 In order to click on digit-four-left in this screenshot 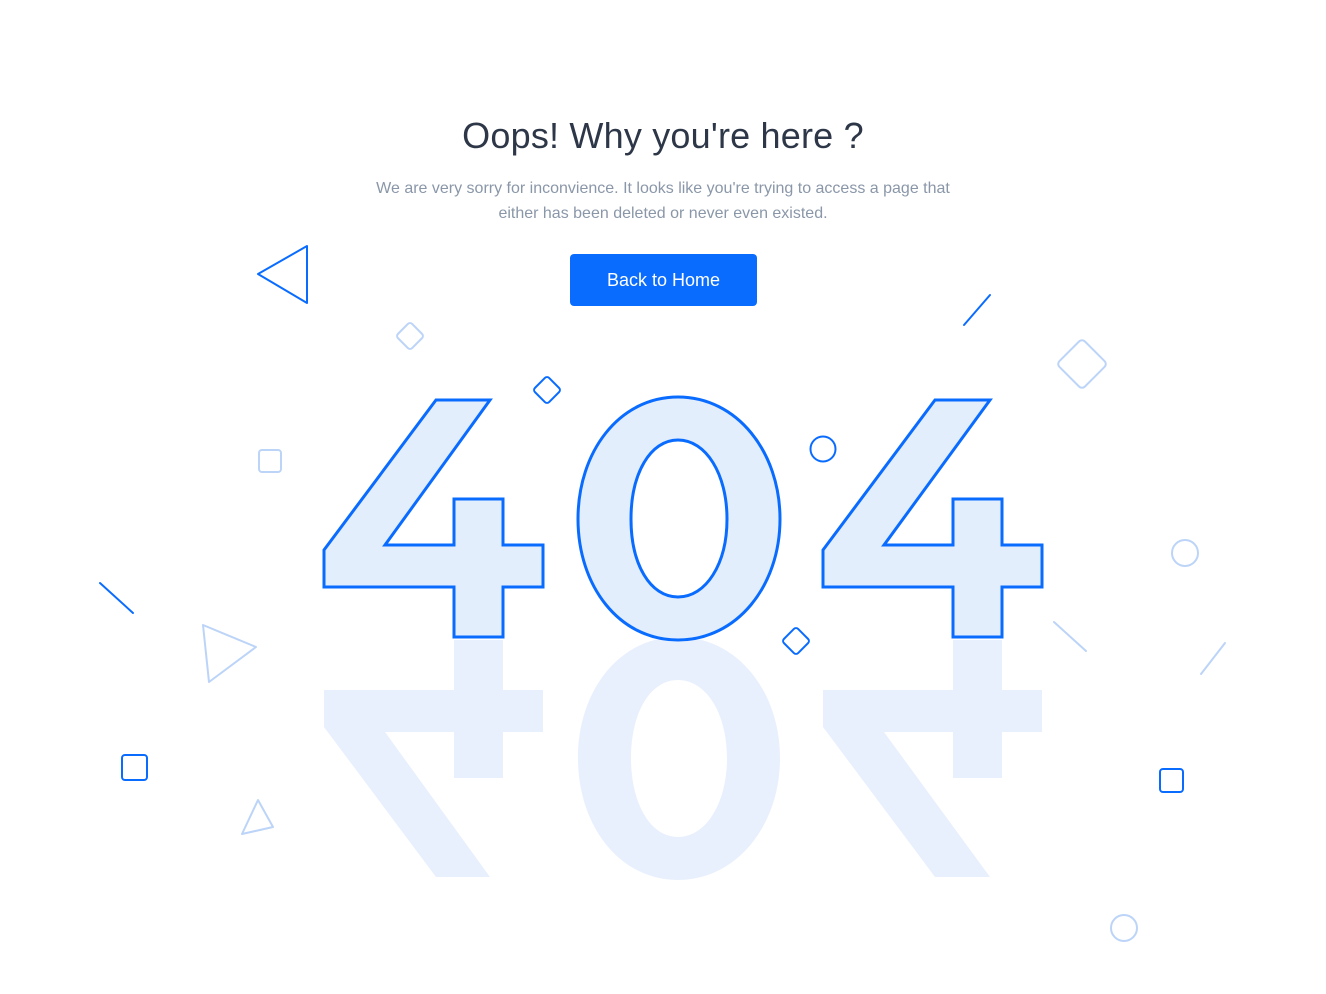, I will do `click(433, 518)`.